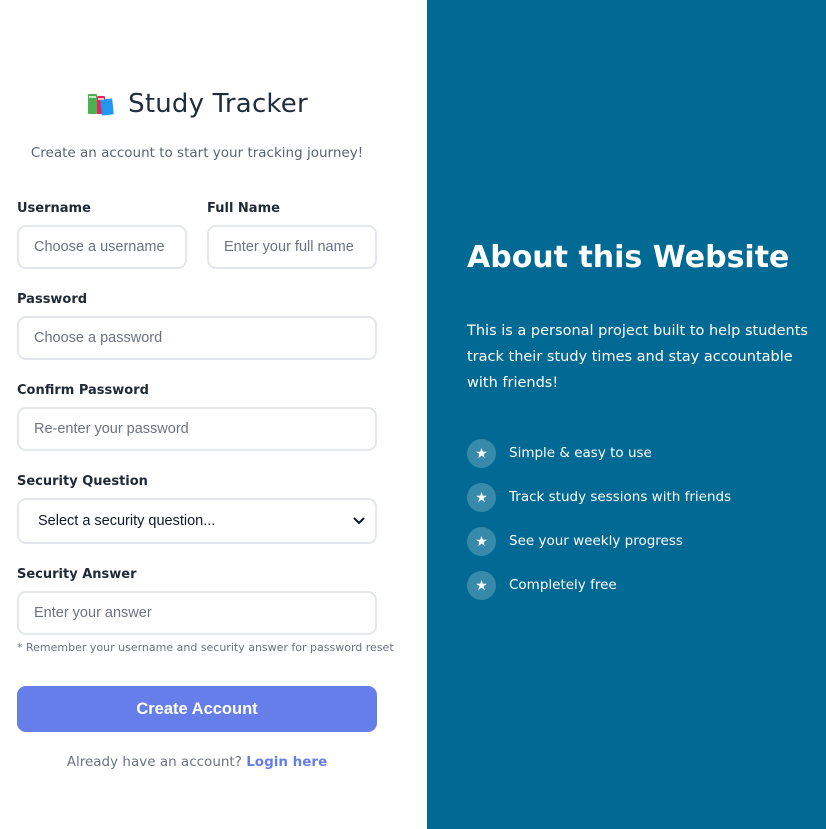 The image size is (826, 829). I want to click on feature-text: Track study sessions with friends, so click(620, 497).